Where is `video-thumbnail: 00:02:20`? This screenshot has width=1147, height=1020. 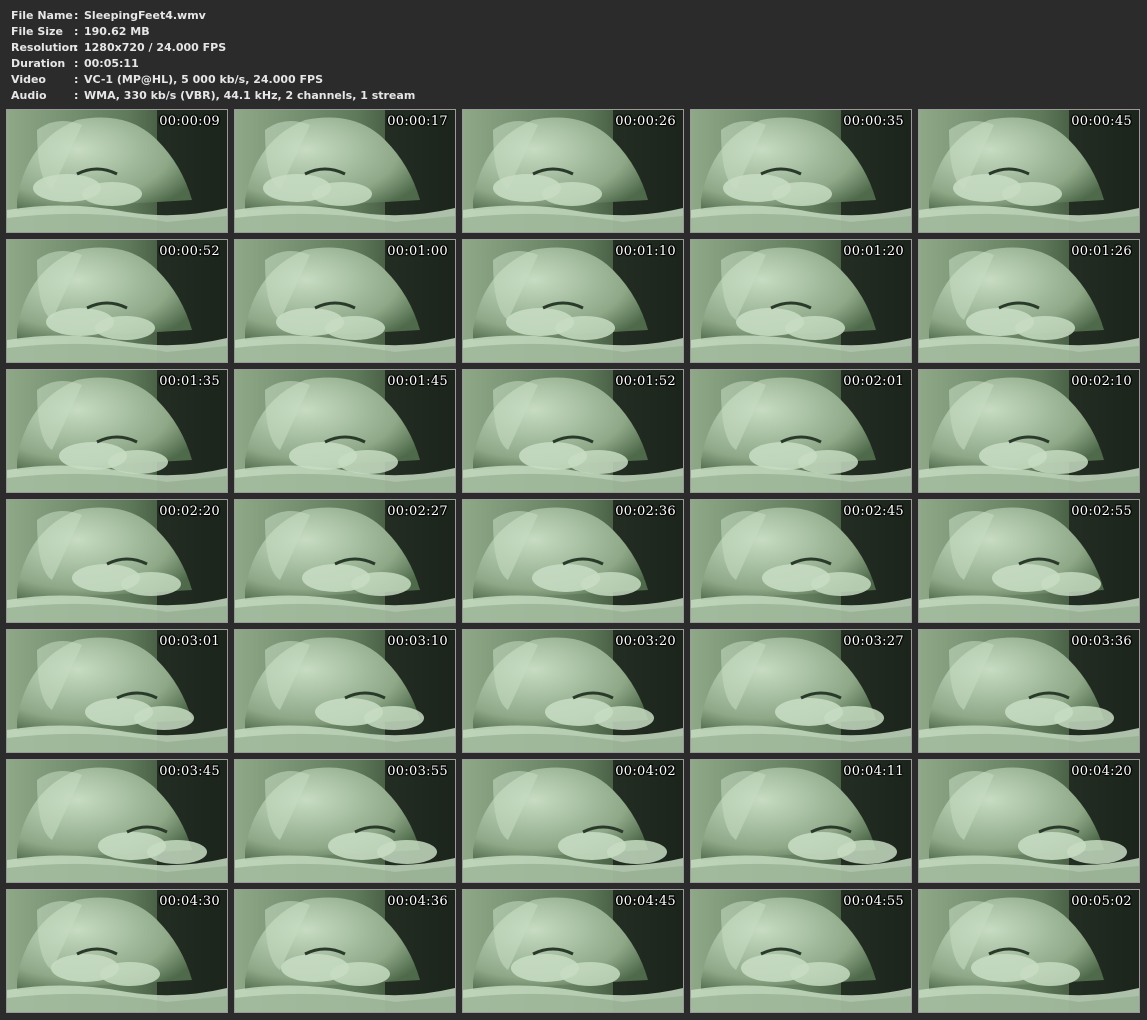
video-thumbnail: 00:02:20 is located at coordinates (117, 561).